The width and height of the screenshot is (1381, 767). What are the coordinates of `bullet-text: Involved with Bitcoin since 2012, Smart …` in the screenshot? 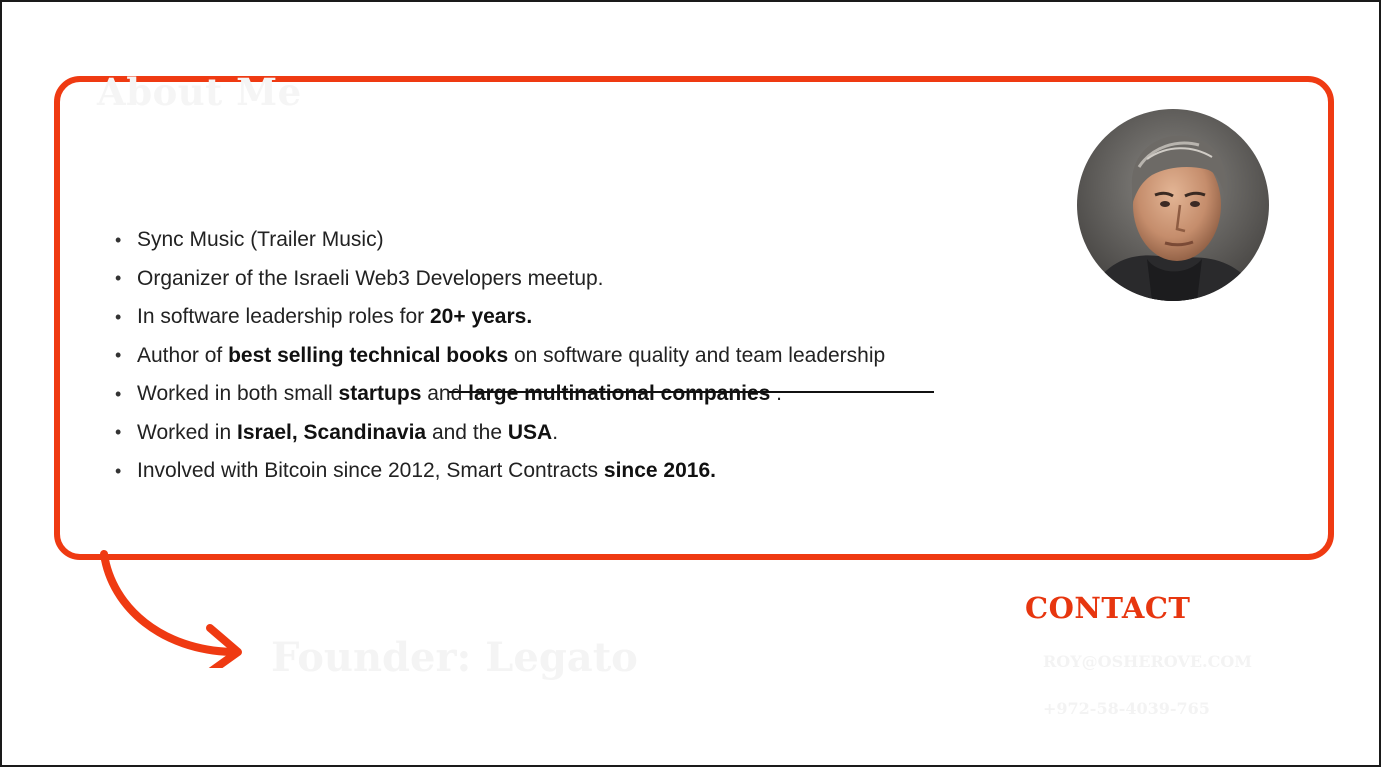 It's located at (370, 471).